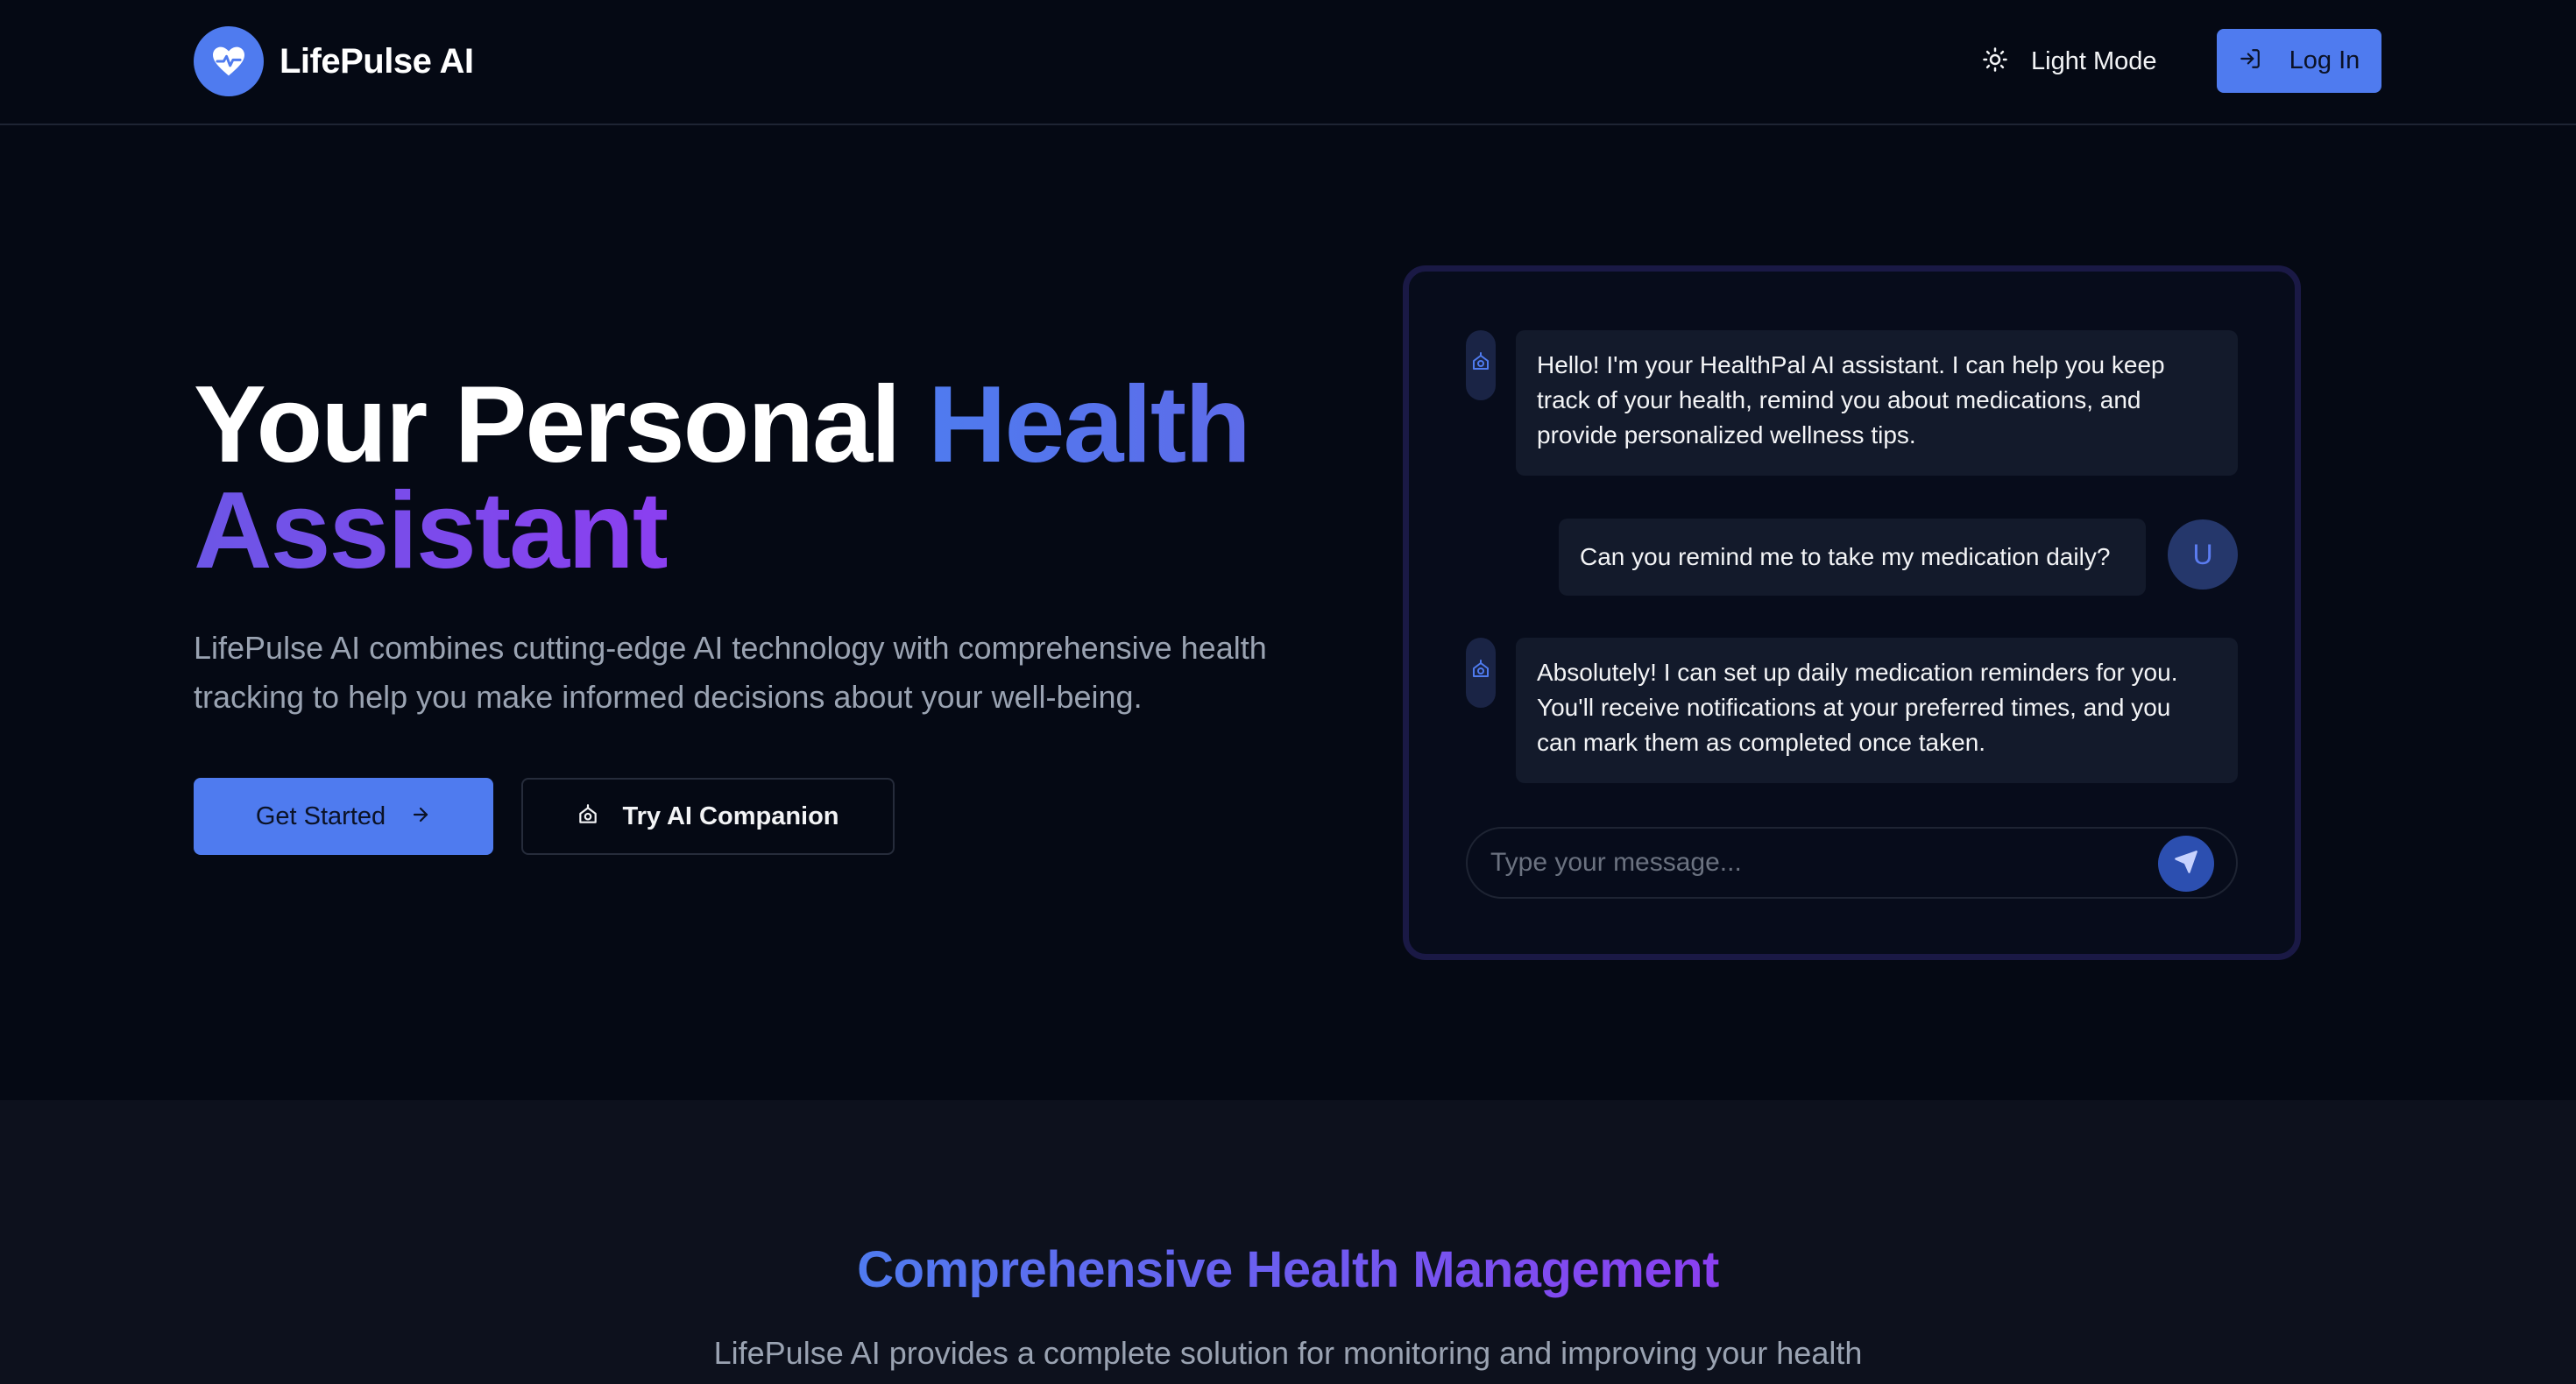 This screenshot has height=1384, width=2576. Describe the element at coordinates (229, 61) in the screenshot. I see `heart-pulse-icon` at that location.